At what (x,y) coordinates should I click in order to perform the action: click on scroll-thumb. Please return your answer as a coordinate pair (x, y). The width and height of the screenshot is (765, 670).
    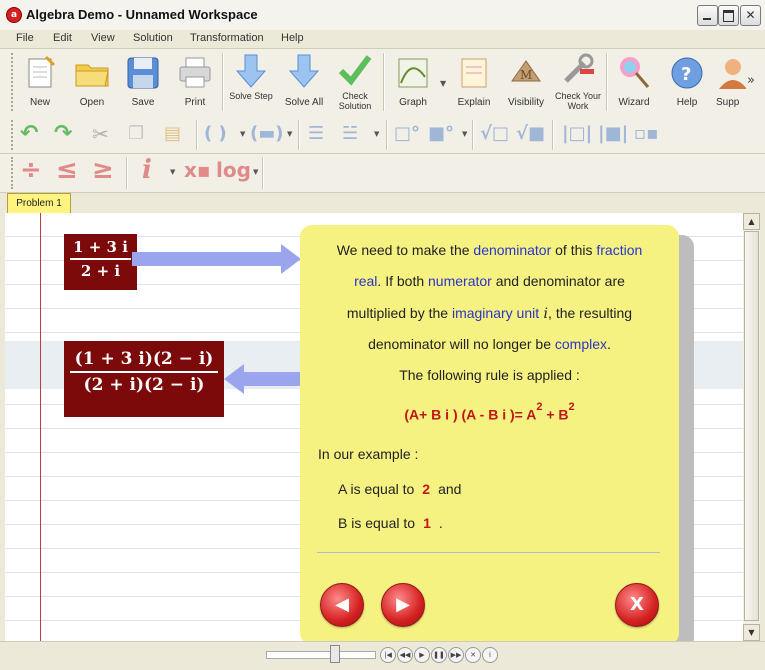
    Looking at the image, I should click on (751, 426).